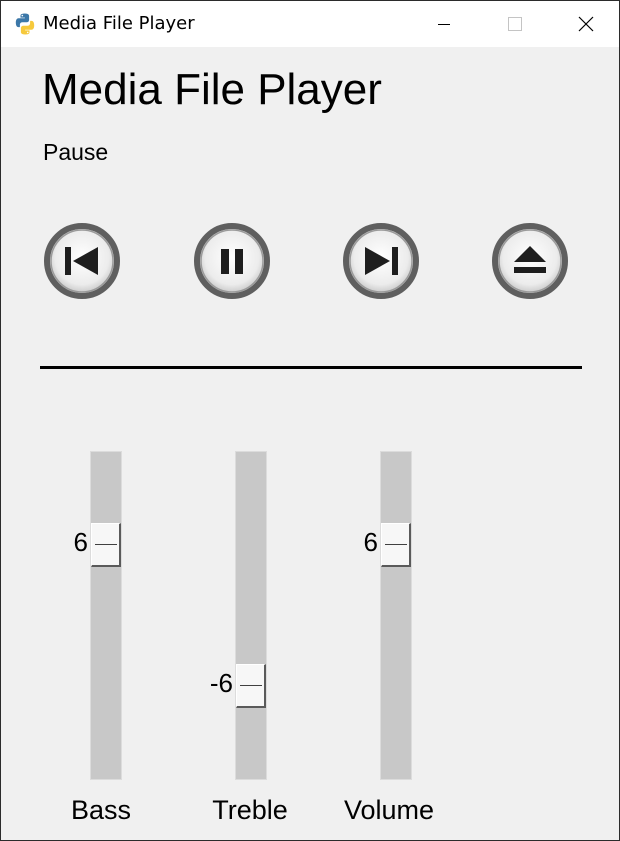  I want to click on window-title: Media File Player, so click(119, 23).